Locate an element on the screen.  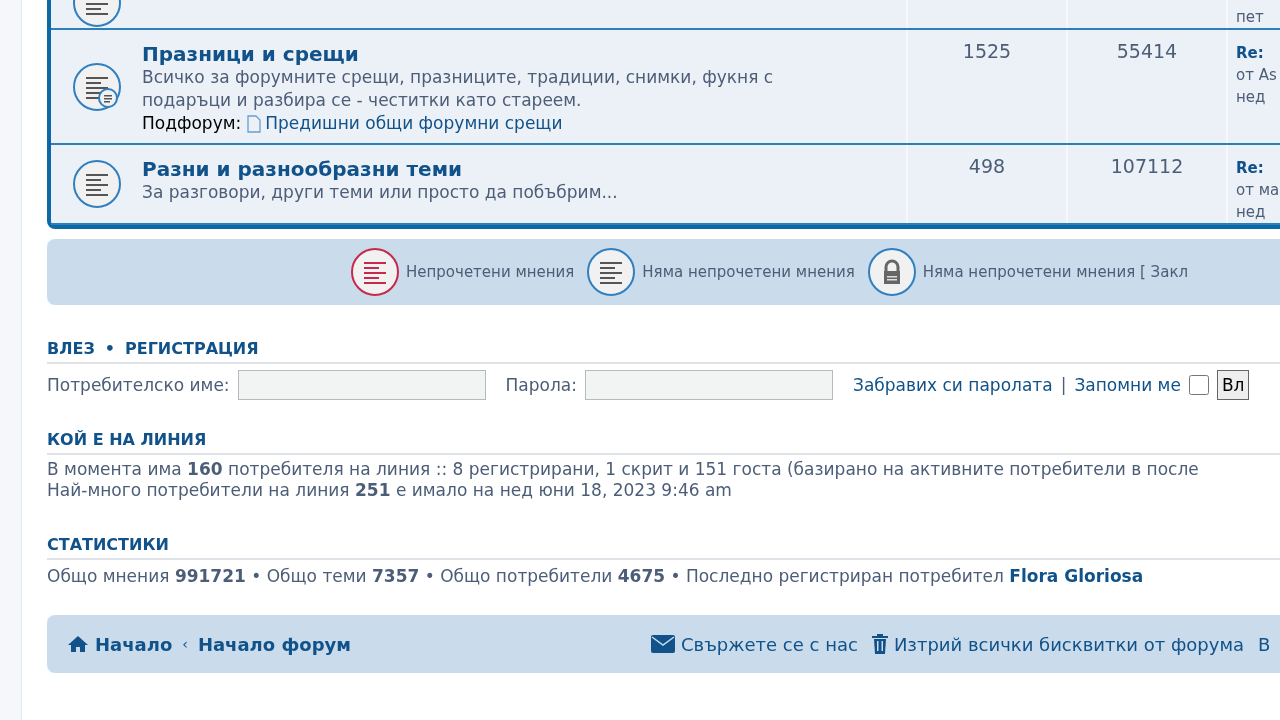
online-info: Най-много потребители на линия 251 е имало на нед юни 18, 2023 9:46 am is located at coordinates (390, 490).